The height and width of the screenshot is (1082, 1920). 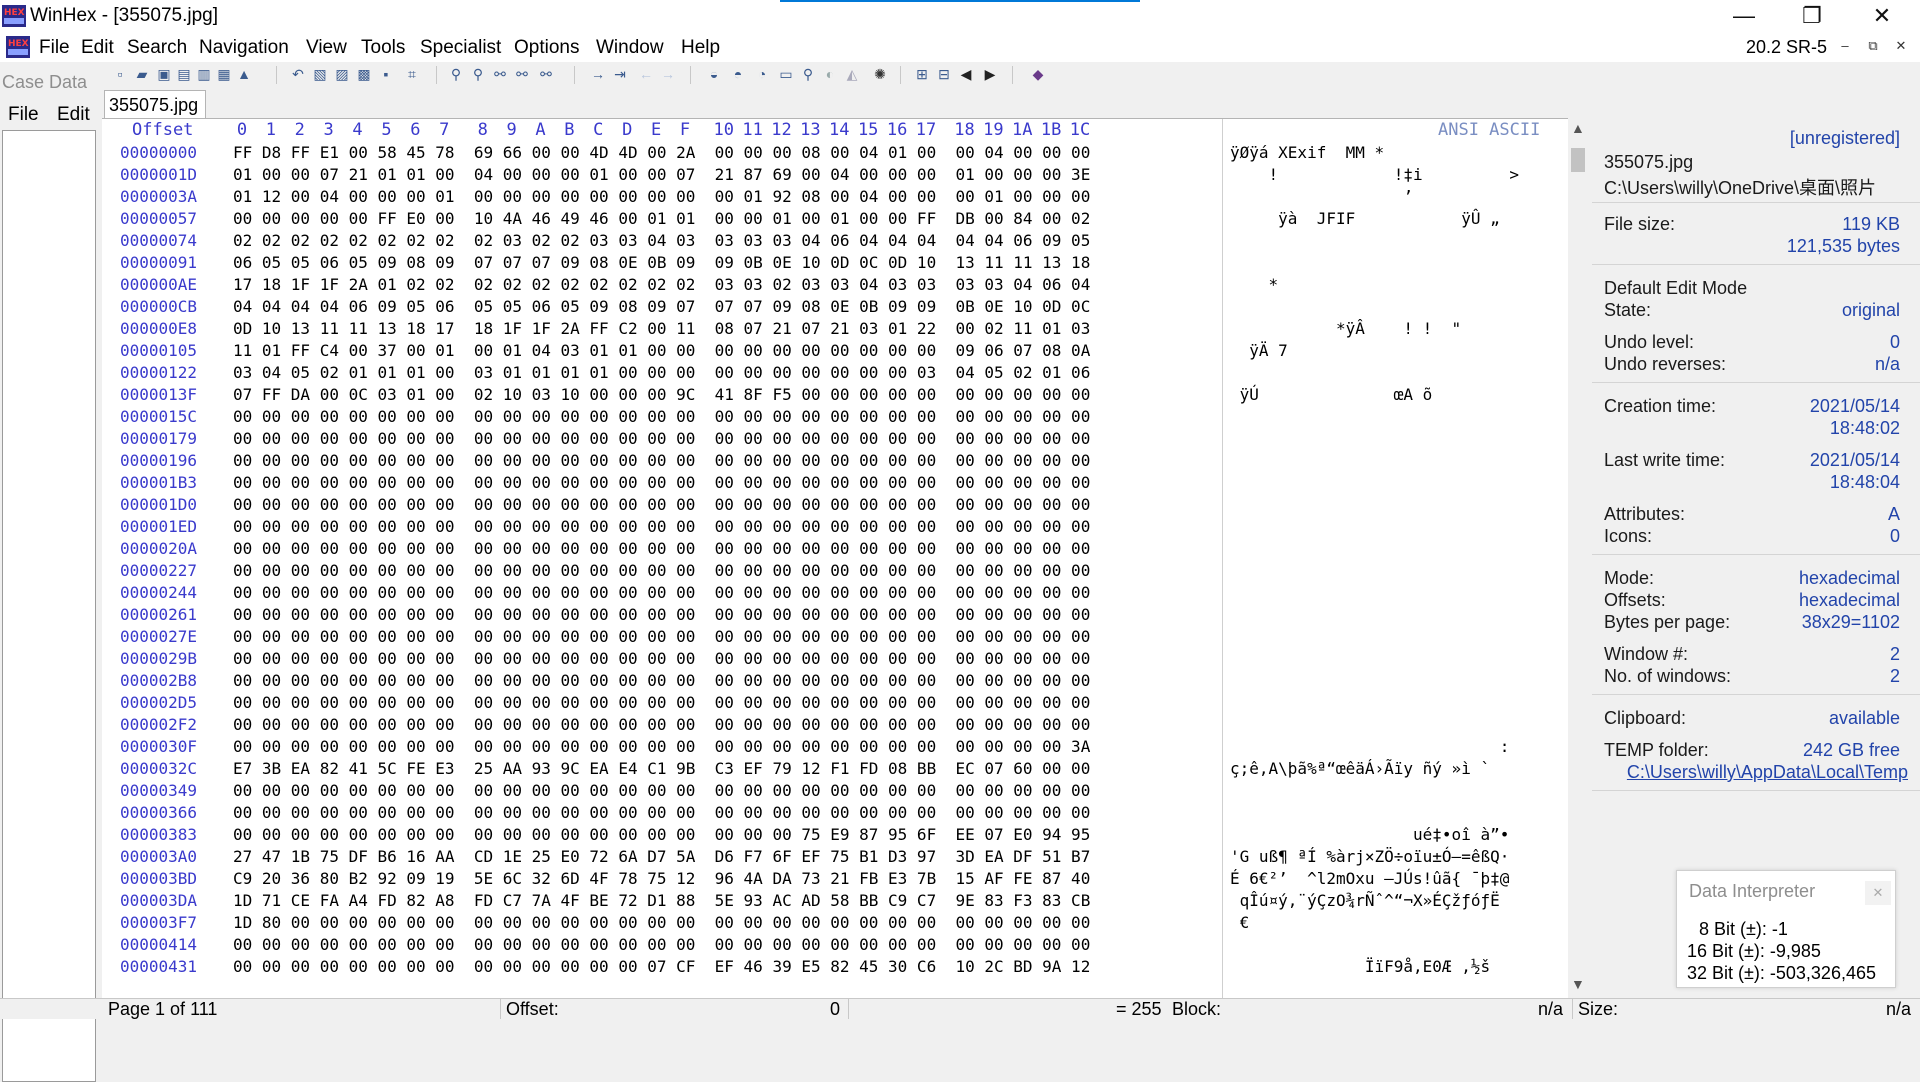 I want to click on row-ascii: ué‡•oî à”•, so click(x=1369, y=834).